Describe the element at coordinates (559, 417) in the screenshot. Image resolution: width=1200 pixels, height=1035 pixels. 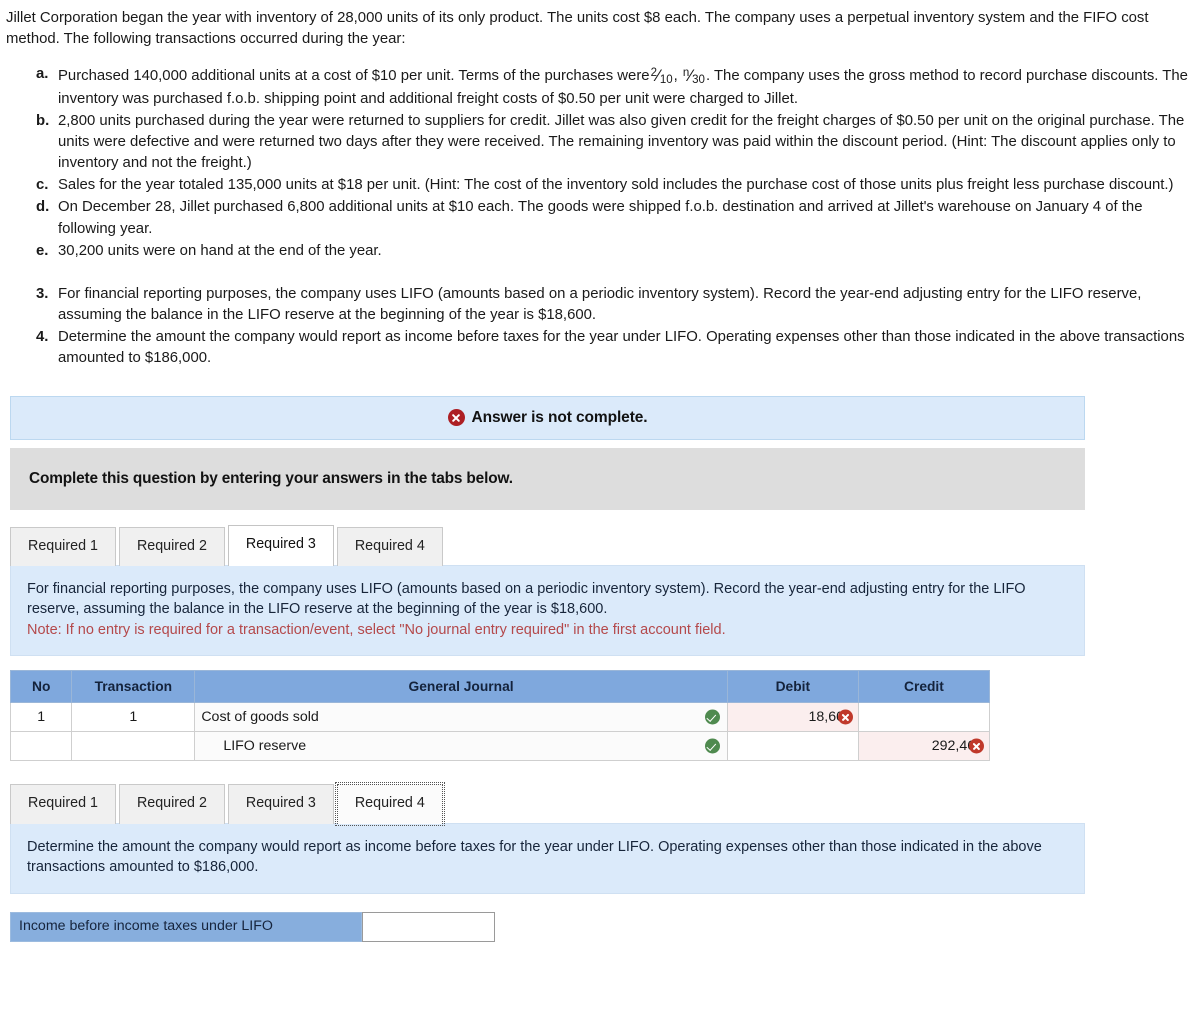
I see `status-banner-text: Answer is not complete.` at that location.